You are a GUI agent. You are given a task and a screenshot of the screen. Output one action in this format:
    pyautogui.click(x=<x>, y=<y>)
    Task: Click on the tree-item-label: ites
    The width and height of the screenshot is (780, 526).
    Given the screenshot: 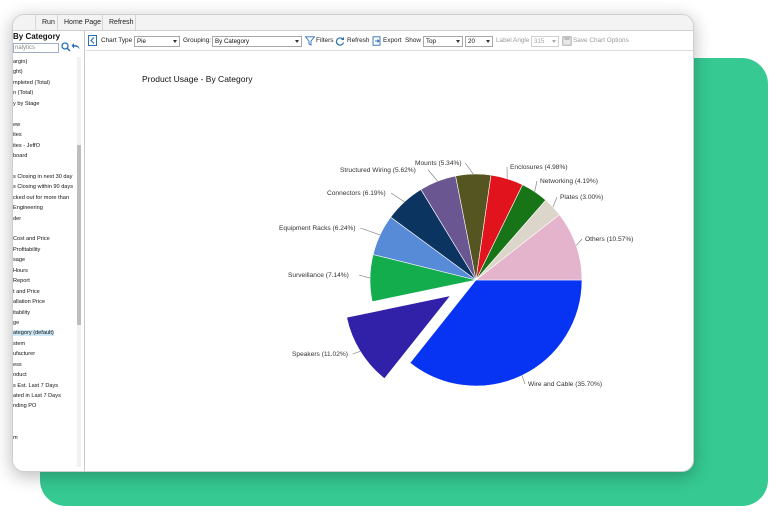 What is the action you would take?
    pyautogui.click(x=17, y=135)
    